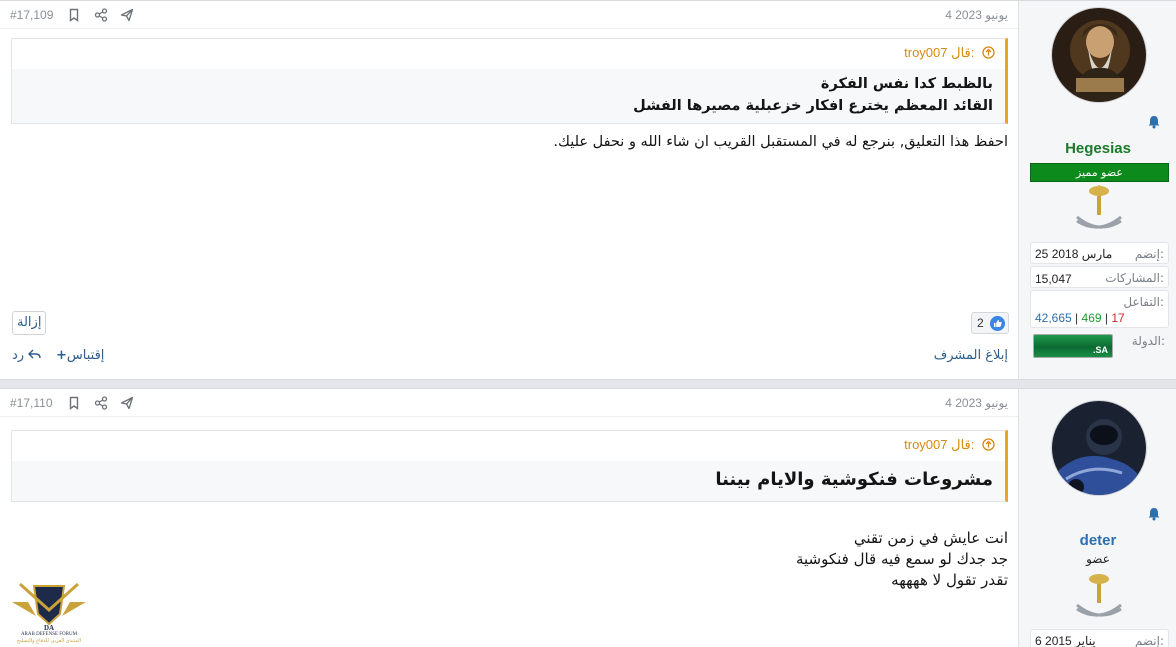  Describe the element at coordinates (1097, 540) in the screenshot. I see `username: deter` at that location.